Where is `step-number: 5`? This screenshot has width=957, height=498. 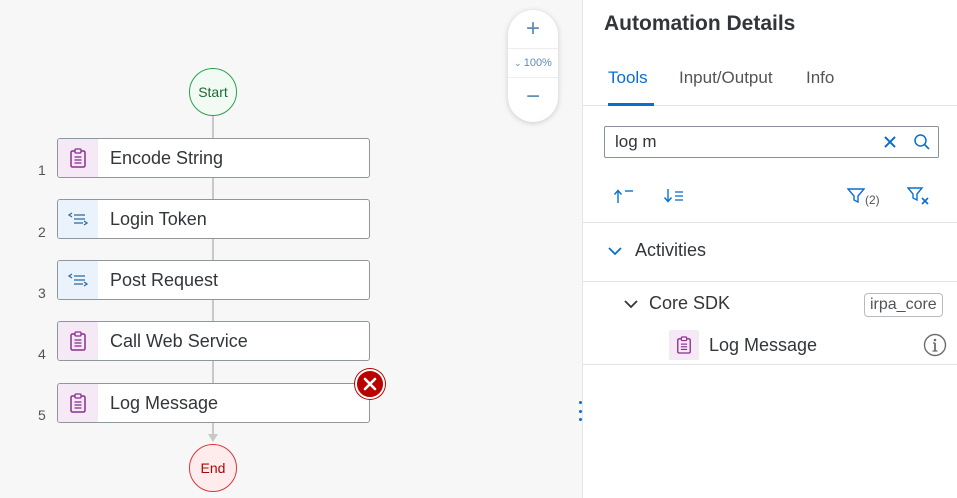 step-number: 5 is located at coordinates (42, 415).